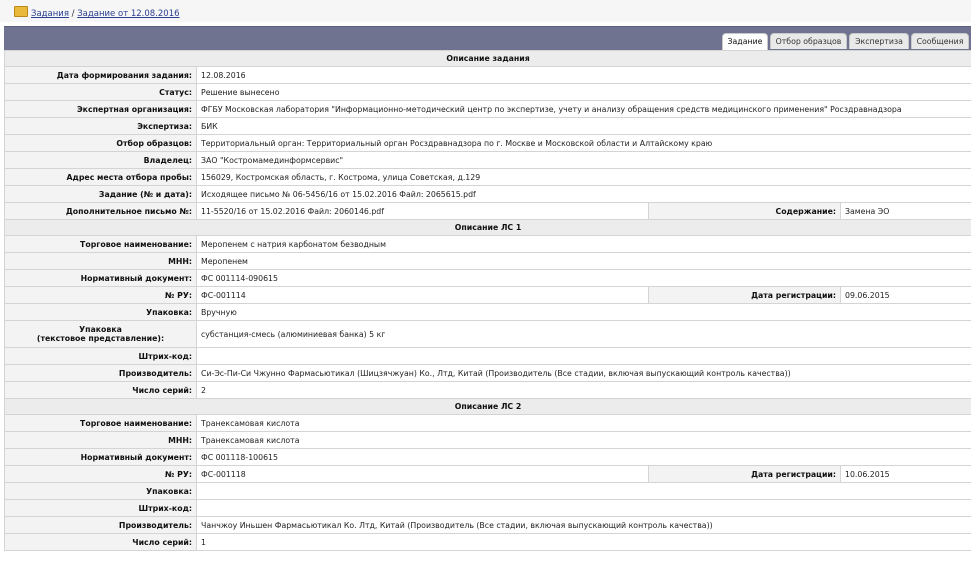 The width and height of the screenshot is (971, 561). I want to click on field-label: Упаковка (текстовое представление):, so click(100, 334).